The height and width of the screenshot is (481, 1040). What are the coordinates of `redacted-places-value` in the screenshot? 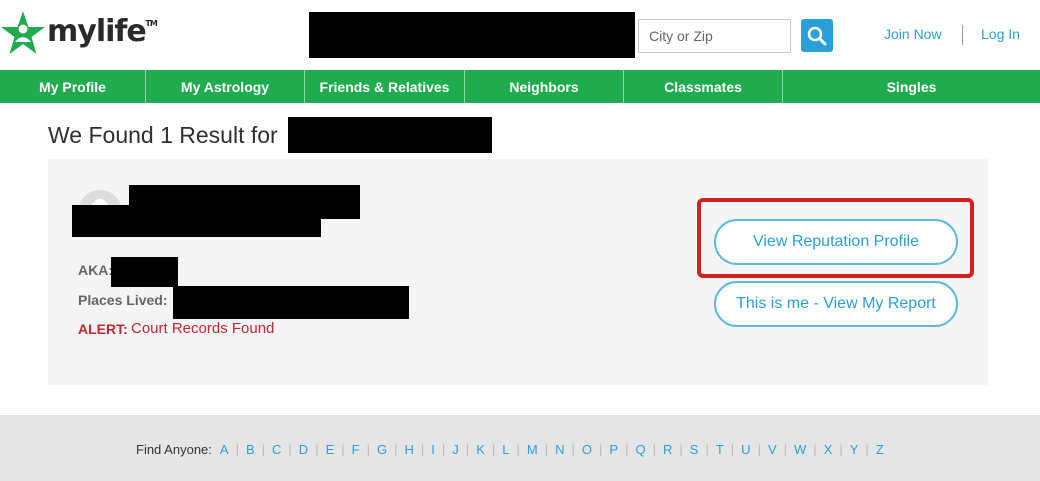 It's located at (291, 302).